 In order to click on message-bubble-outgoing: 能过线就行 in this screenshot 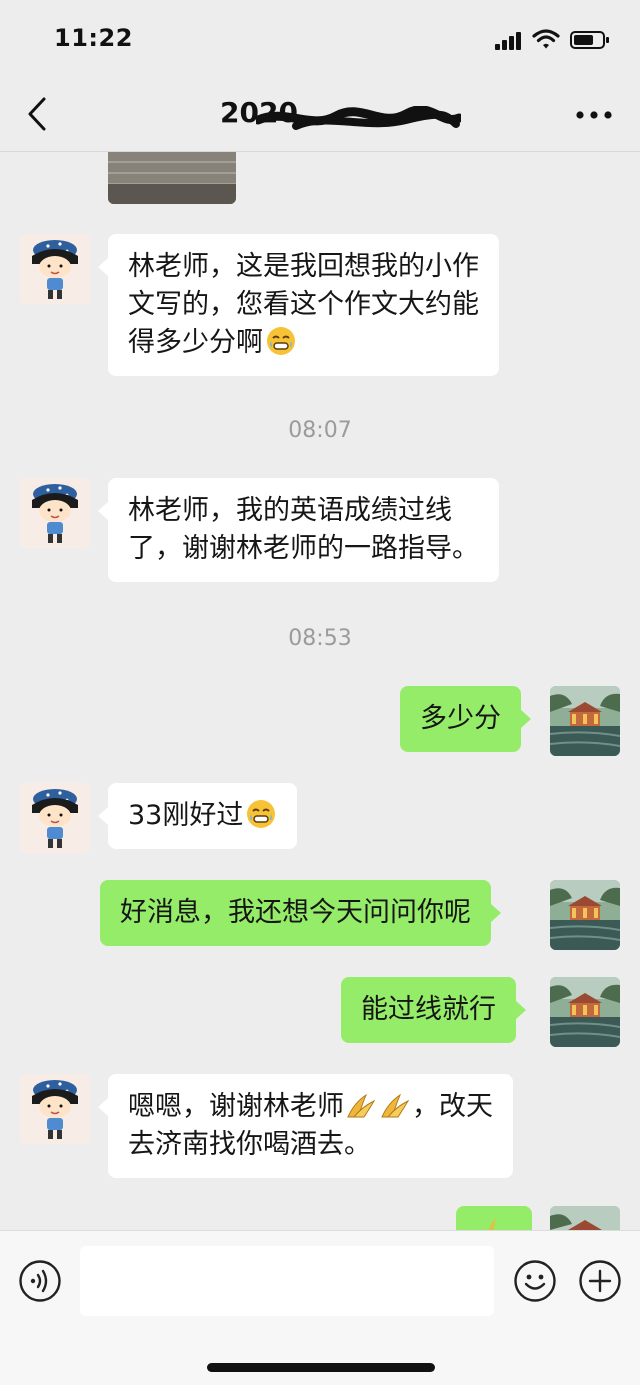, I will do `click(433, 1010)`.